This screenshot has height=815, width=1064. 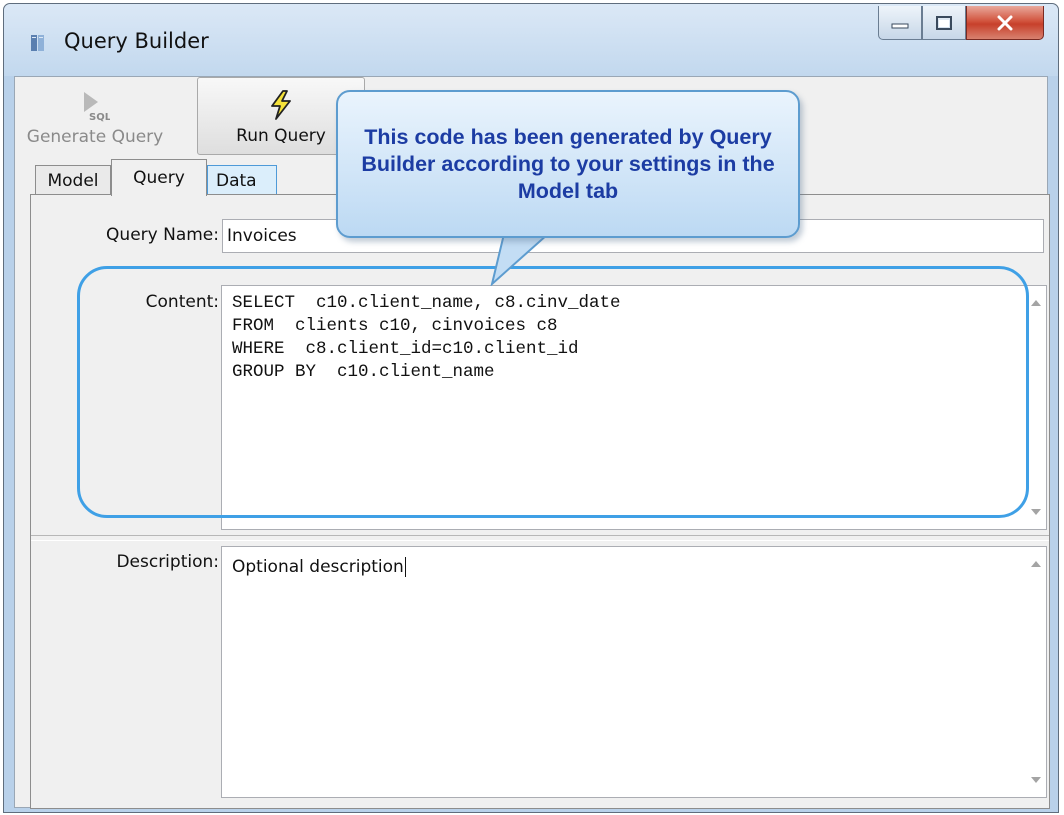 What do you see at coordinates (1036, 672) in the screenshot?
I see `description-scrollbar` at bounding box center [1036, 672].